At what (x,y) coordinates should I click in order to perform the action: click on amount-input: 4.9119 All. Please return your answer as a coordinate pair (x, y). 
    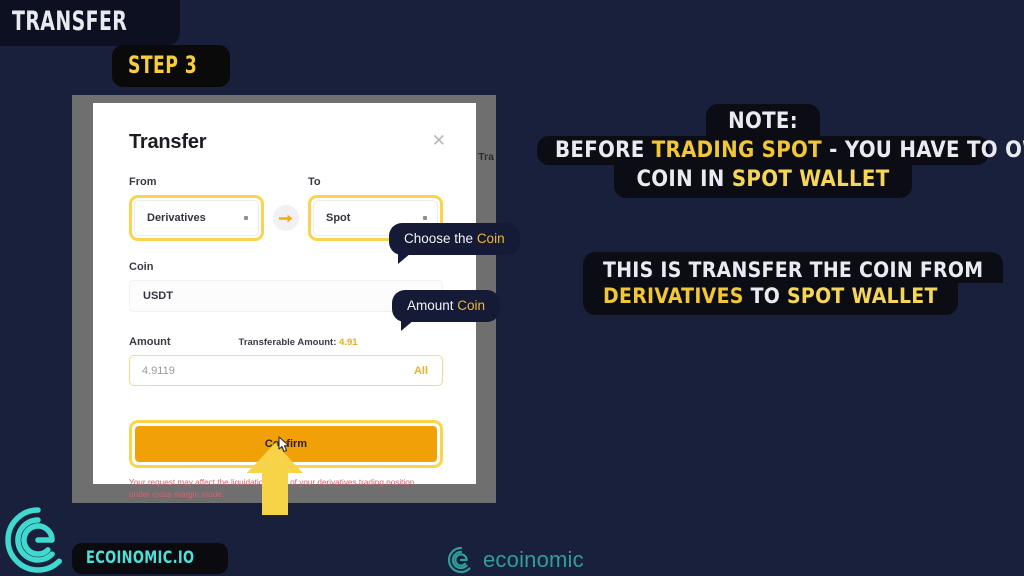
    Looking at the image, I should click on (286, 370).